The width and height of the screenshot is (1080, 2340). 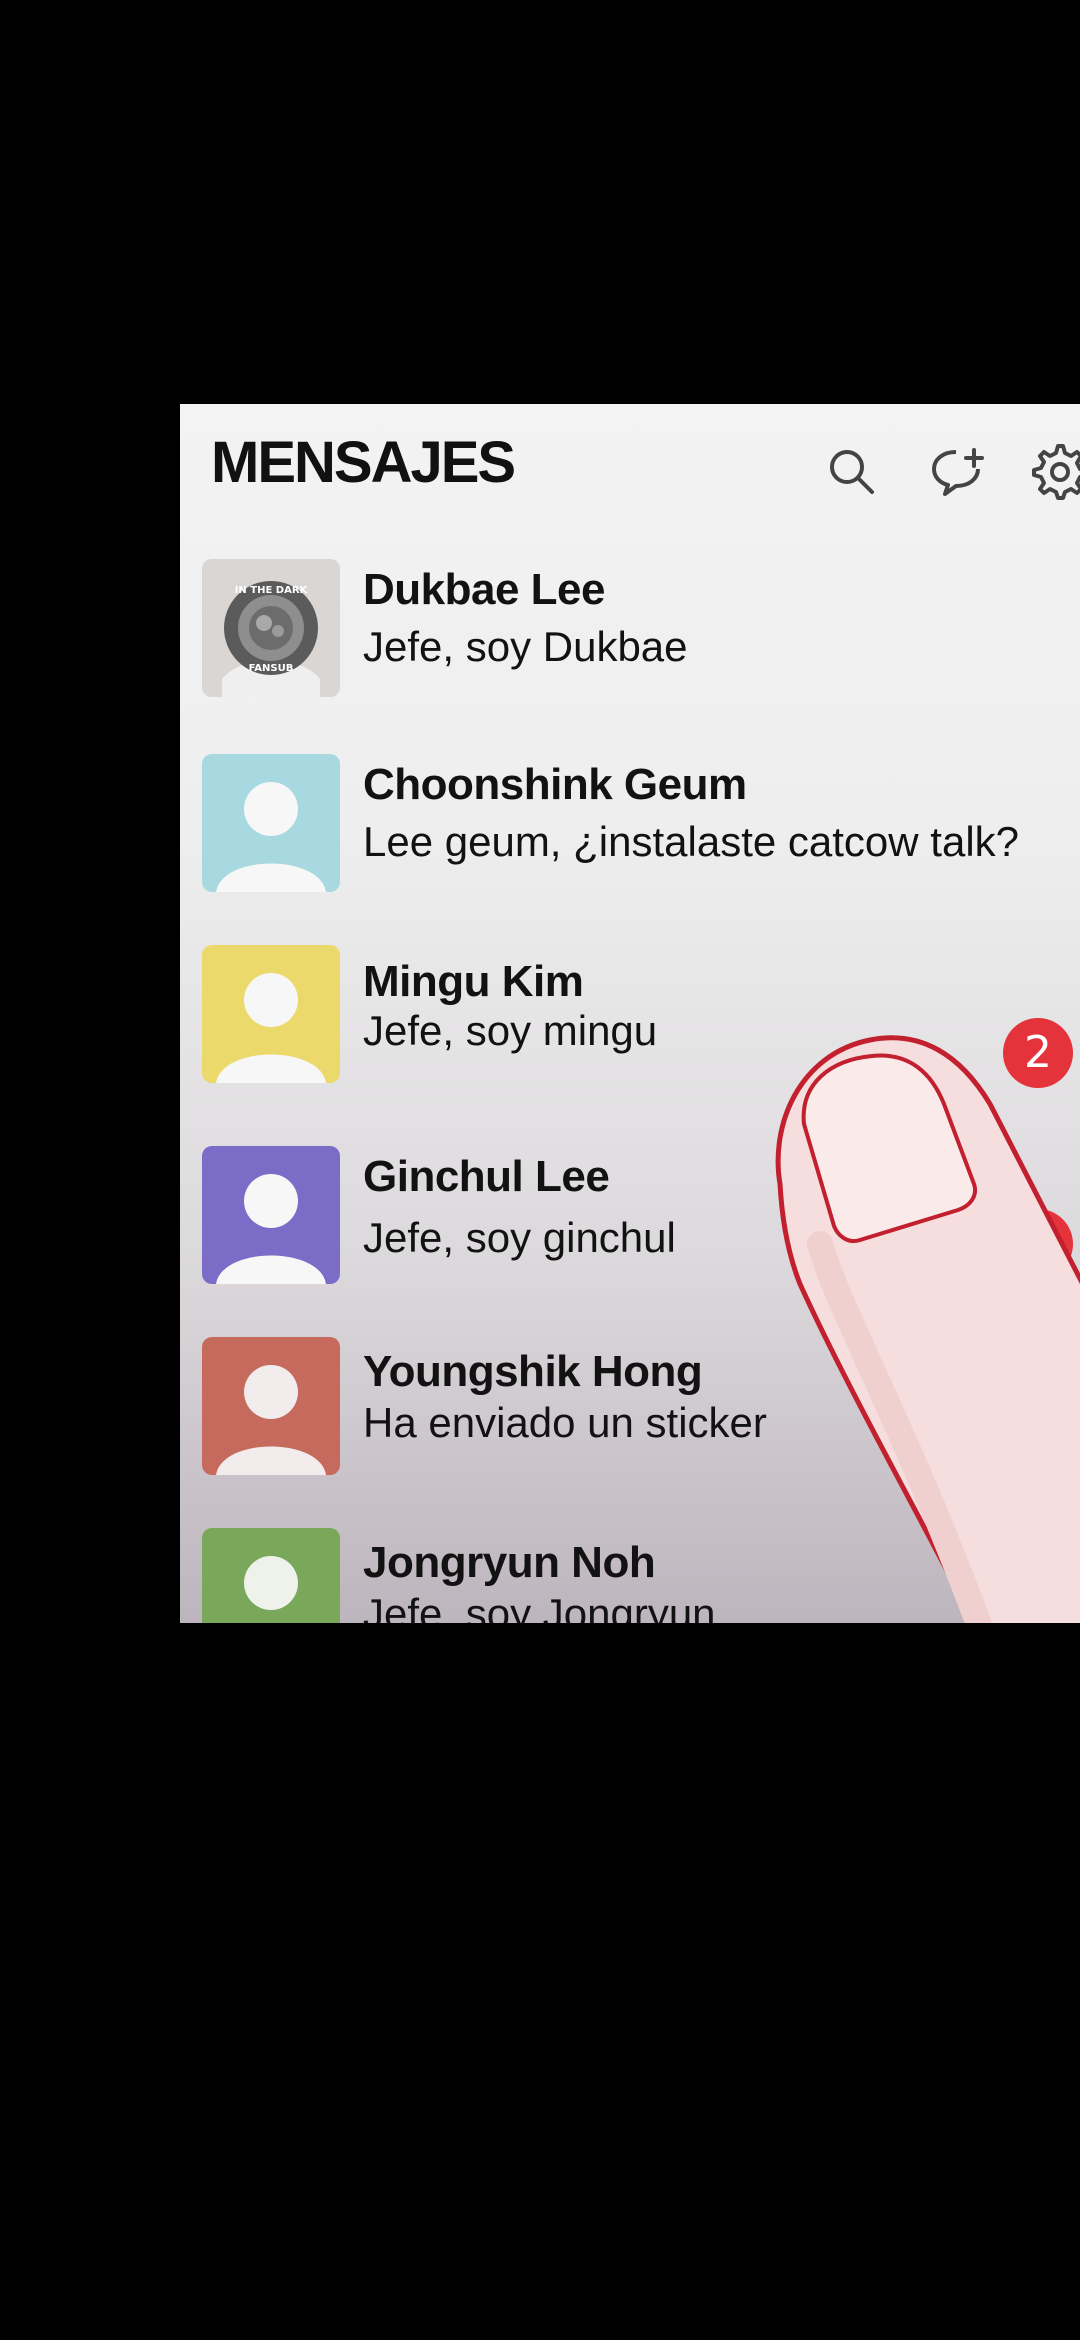 I want to click on svg-text: FANSUB, so click(x=271, y=668).